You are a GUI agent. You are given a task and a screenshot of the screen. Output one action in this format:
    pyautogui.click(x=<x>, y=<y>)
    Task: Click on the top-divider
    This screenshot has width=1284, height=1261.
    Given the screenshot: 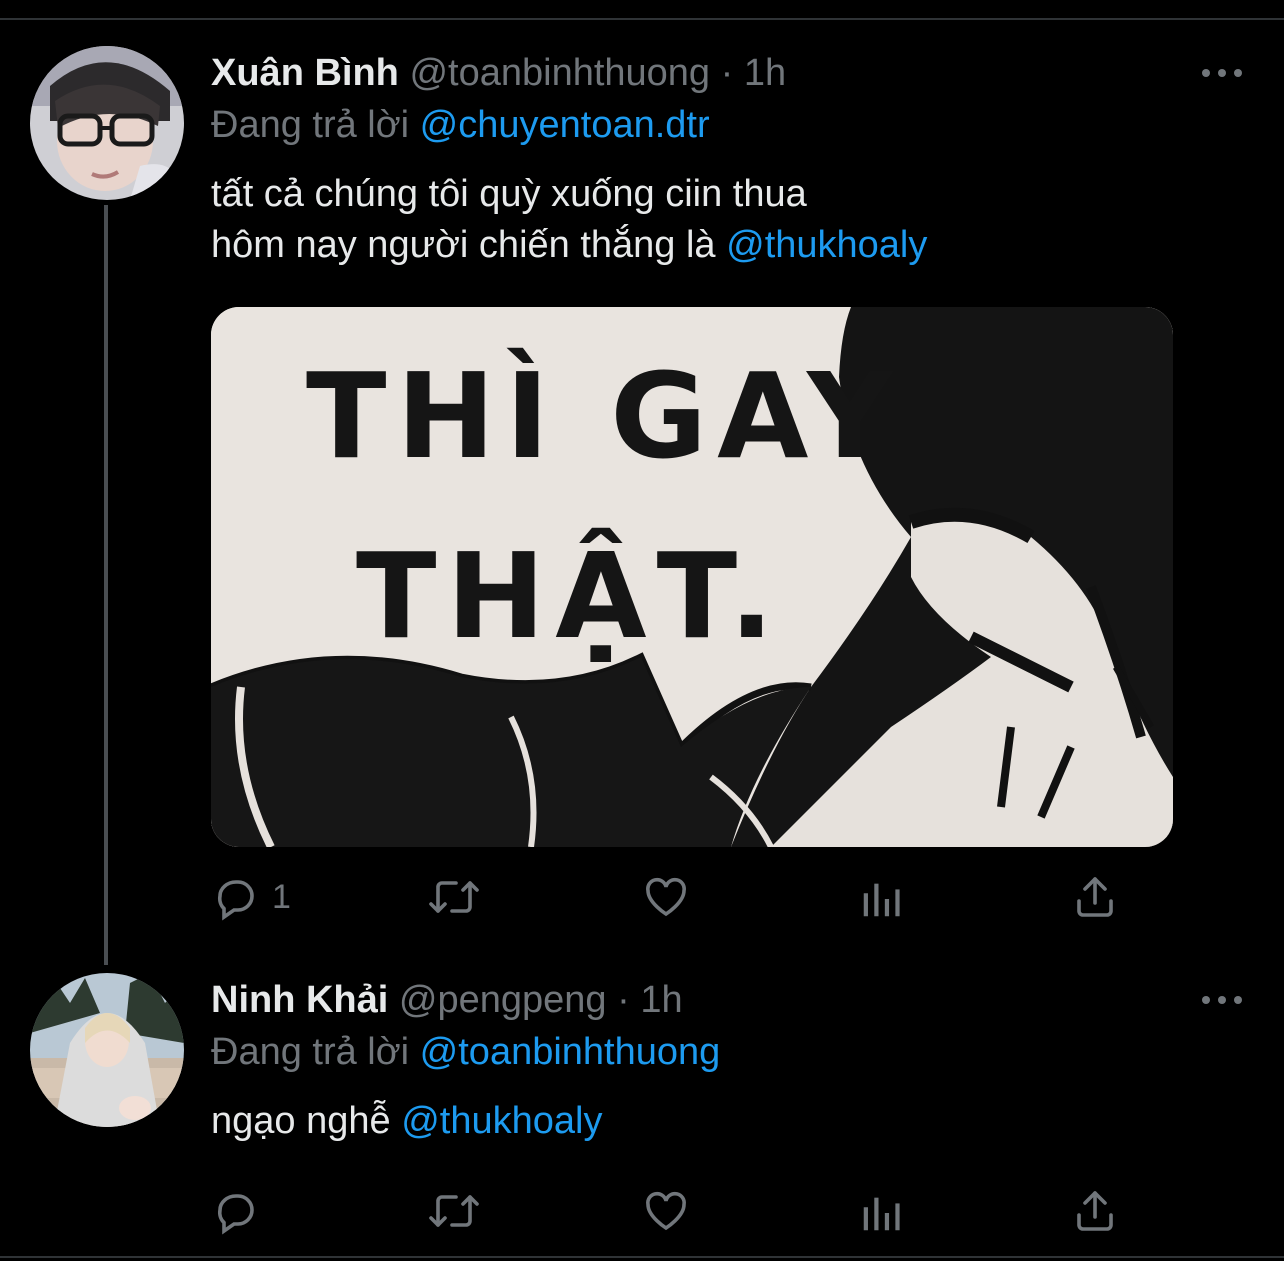 What is the action you would take?
    pyautogui.click(x=642, y=19)
    